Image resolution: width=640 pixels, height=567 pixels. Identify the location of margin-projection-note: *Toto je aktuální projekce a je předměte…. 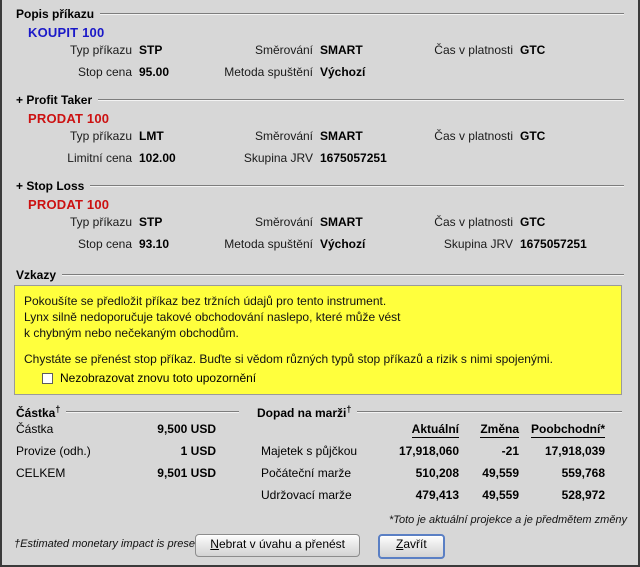
(508, 520).